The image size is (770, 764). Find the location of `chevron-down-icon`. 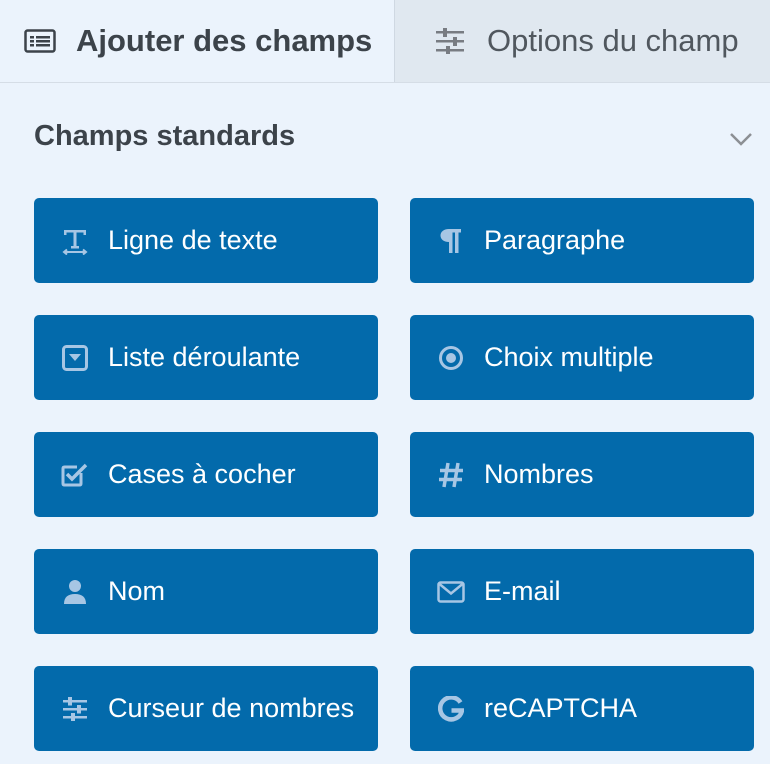

chevron-down-icon is located at coordinates (741, 139).